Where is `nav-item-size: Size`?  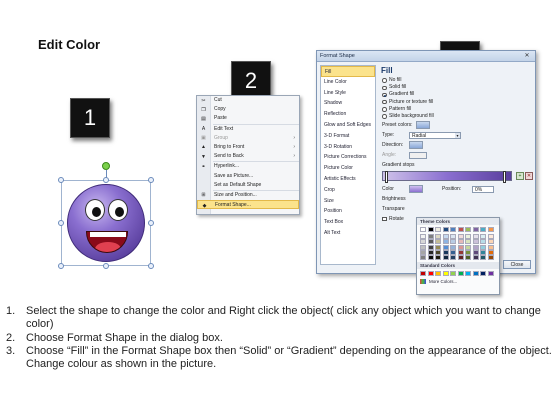 nav-item-size: Size is located at coordinates (348, 201).